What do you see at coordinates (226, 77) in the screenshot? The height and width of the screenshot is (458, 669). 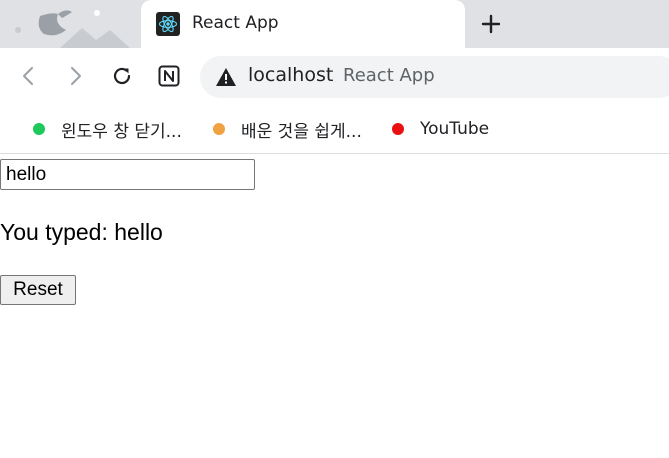 I see `warning-icon` at bounding box center [226, 77].